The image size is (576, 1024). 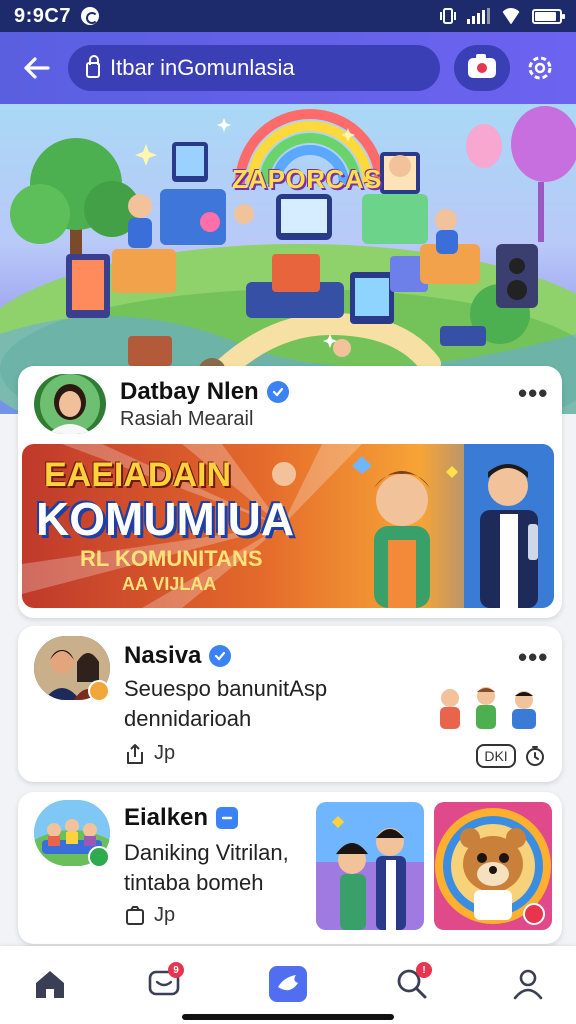 I want to click on share-icon, so click(x=135, y=754).